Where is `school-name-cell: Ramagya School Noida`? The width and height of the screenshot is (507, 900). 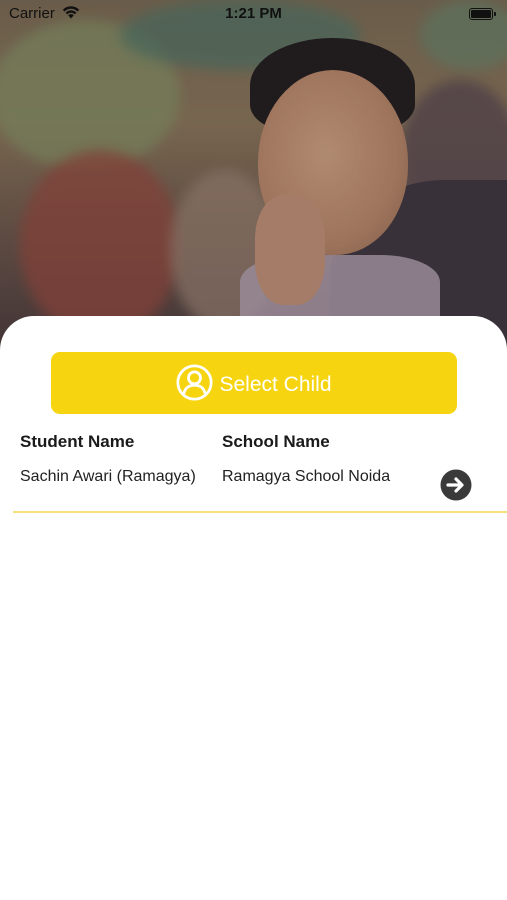 school-name-cell: Ramagya School Noida is located at coordinates (306, 476).